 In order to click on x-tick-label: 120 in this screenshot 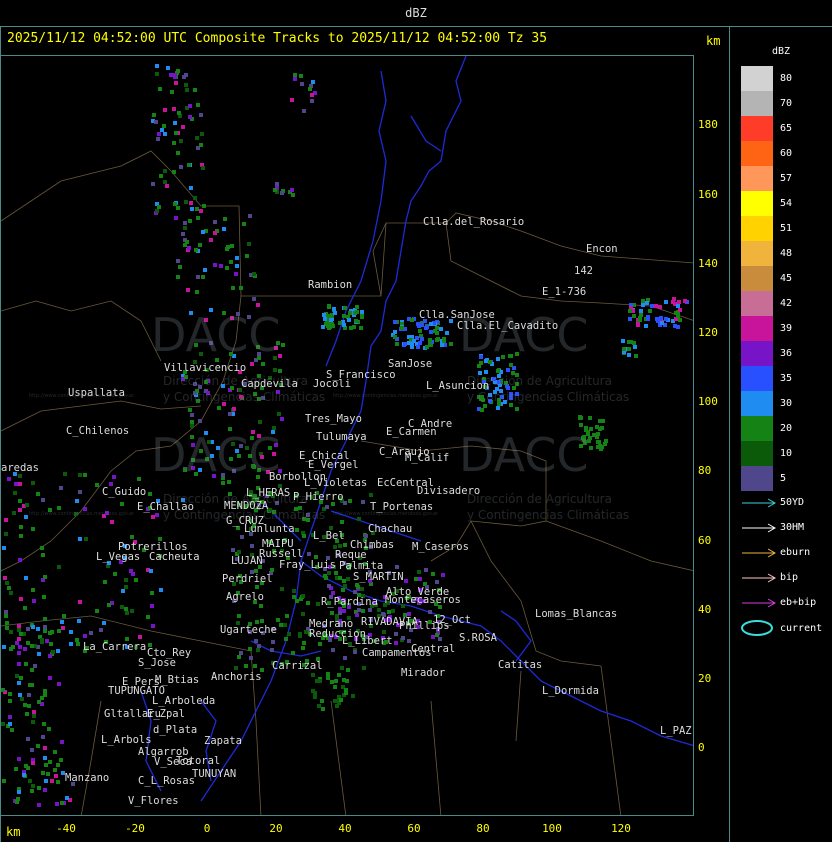, I will do `click(621, 828)`.